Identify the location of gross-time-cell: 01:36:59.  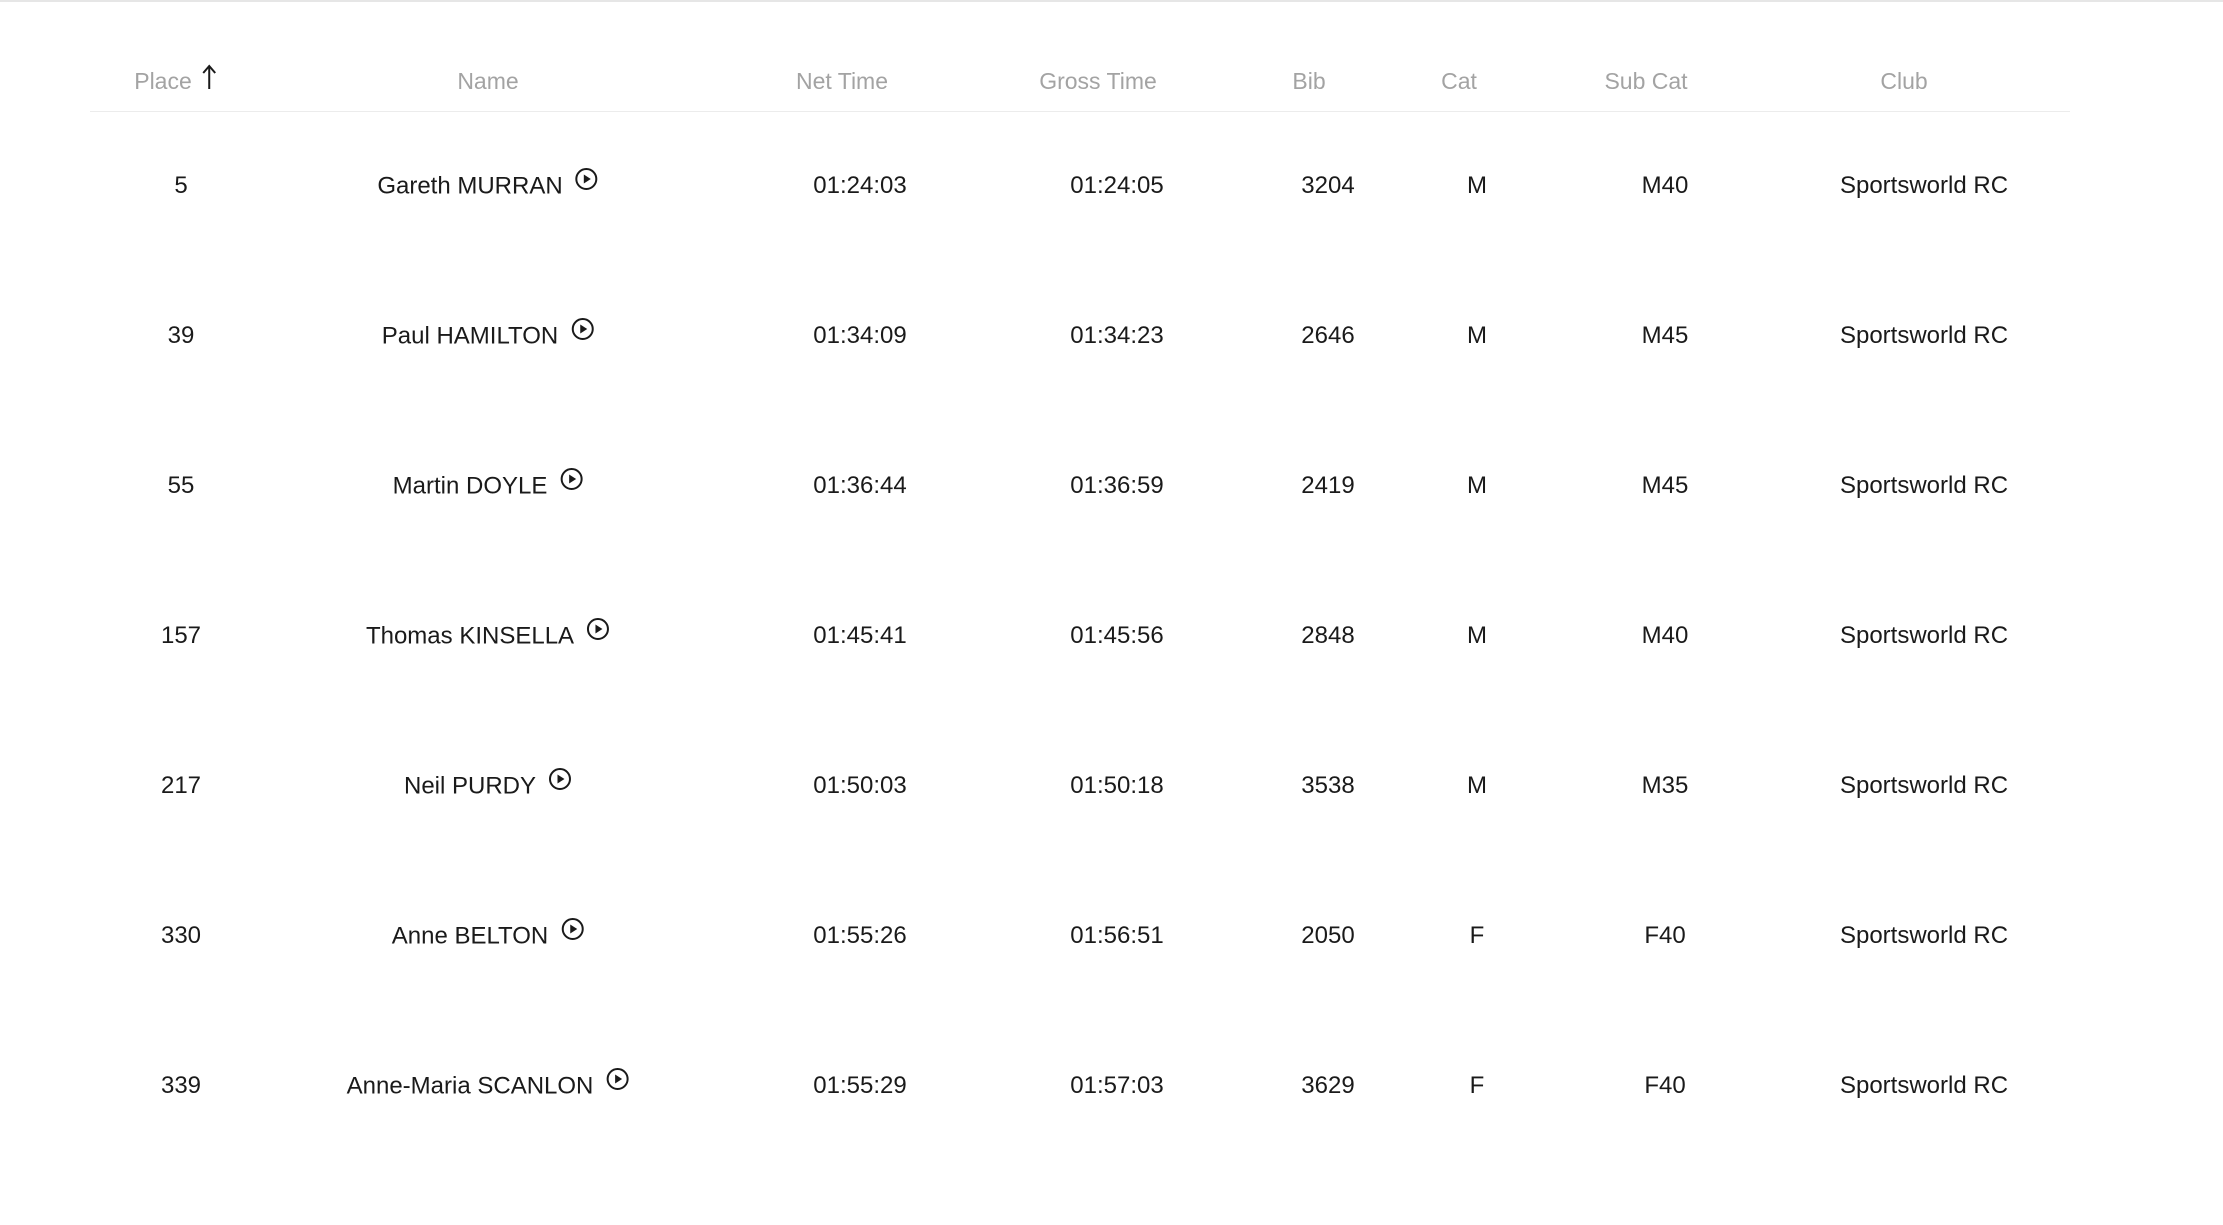
(1117, 485).